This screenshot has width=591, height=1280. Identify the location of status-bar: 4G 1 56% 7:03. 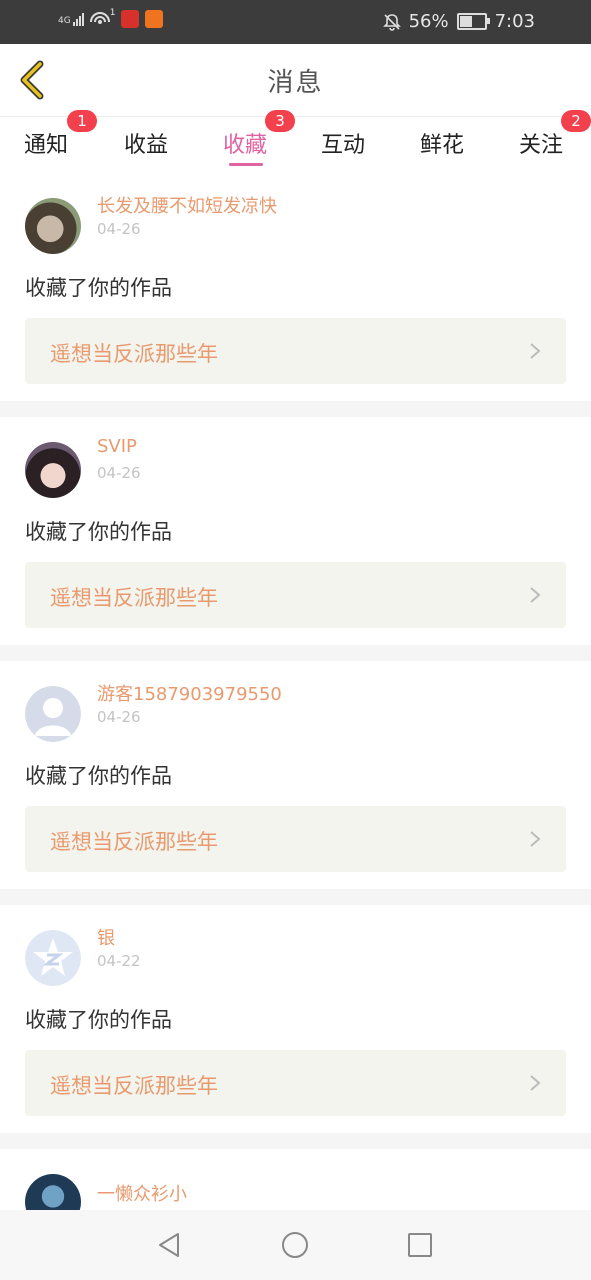
(295, 22).